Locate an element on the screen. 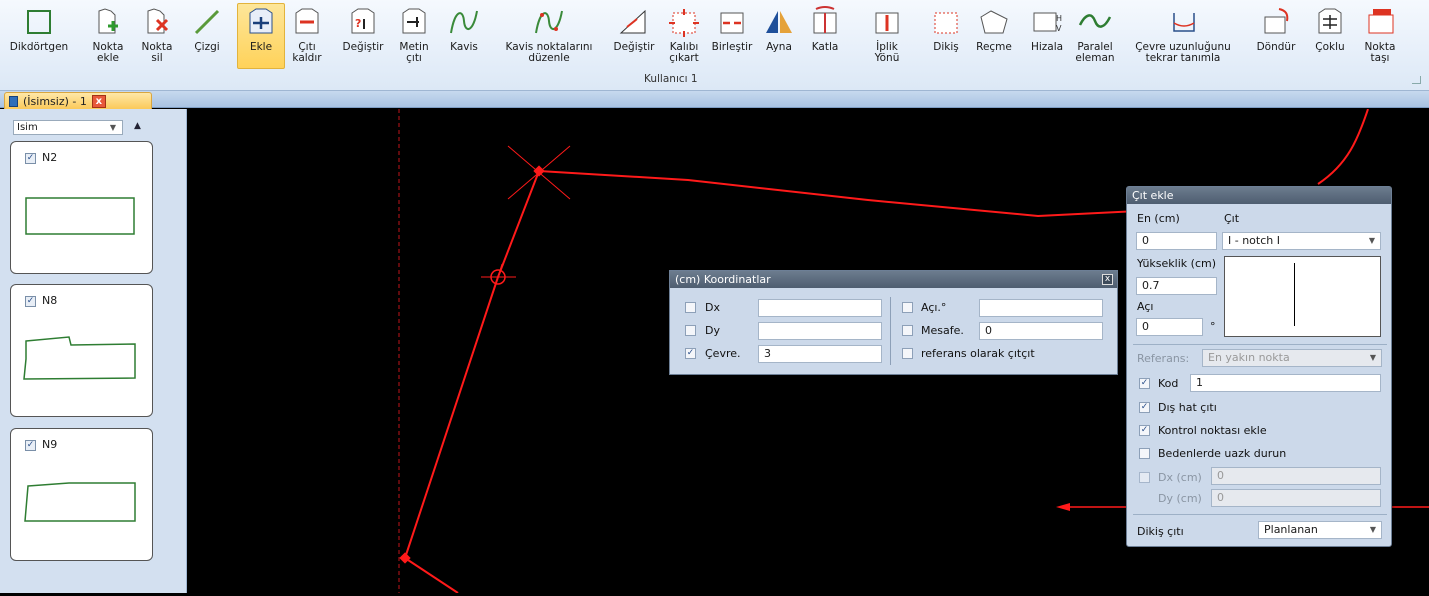 This screenshot has height=596, width=1429. perimeter-icon is located at coordinates (1183, 22).